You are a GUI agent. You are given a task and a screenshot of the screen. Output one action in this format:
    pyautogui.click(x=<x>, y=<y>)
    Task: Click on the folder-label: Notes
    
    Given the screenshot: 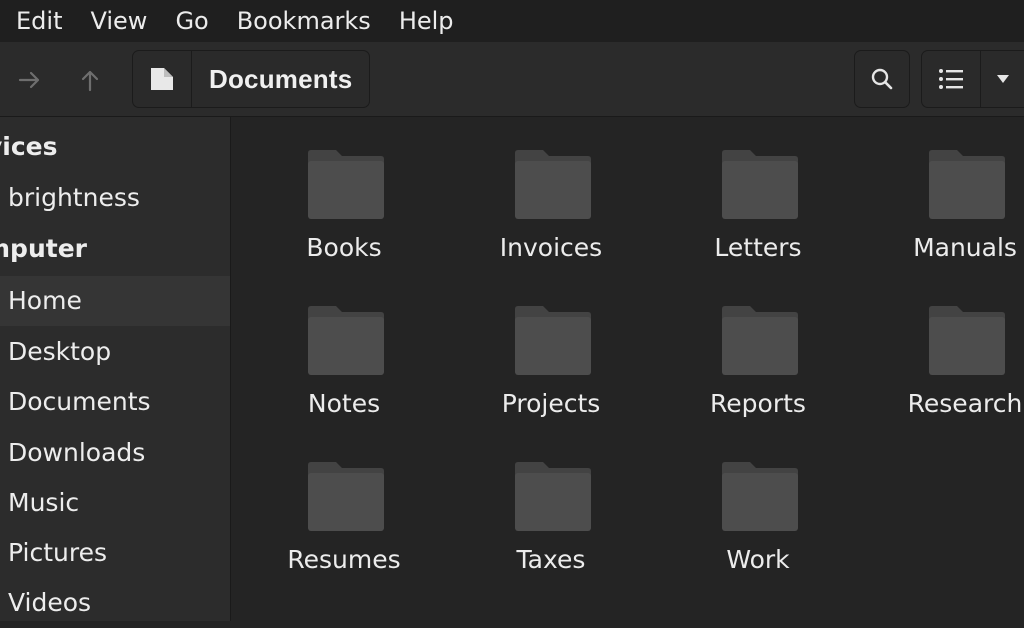 What is the action you would take?
    pyautogui.click(x=344, y=403)
    